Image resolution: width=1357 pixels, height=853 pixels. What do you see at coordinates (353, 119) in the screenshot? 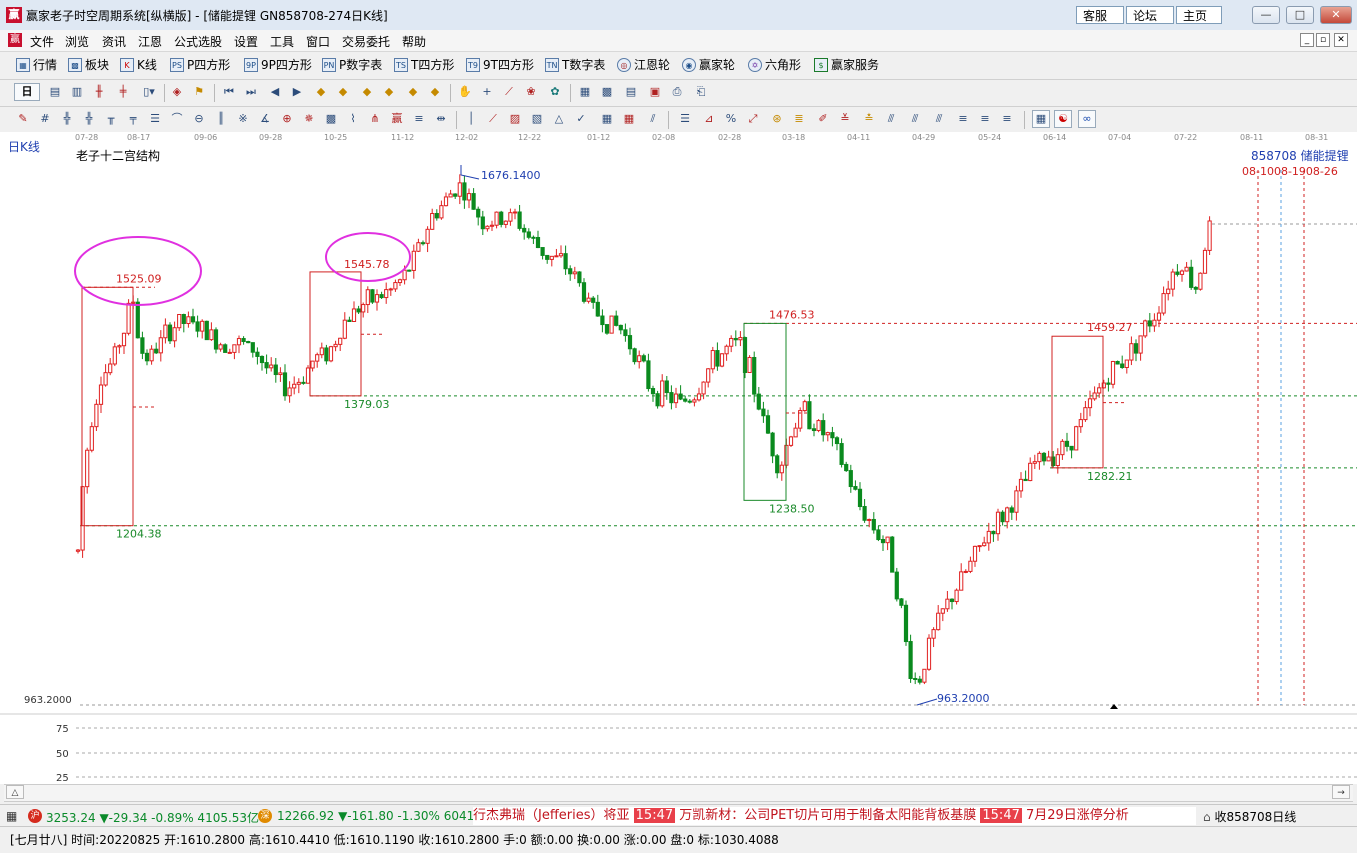
I see `wave-icon: ⌇` at bounding box center [353, 119].